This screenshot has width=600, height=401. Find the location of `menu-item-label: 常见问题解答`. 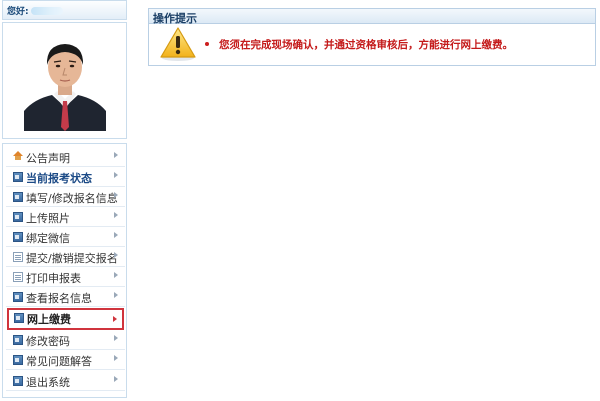

menu-item-label: 常见问题解答 is located at coordinates (59, 361).